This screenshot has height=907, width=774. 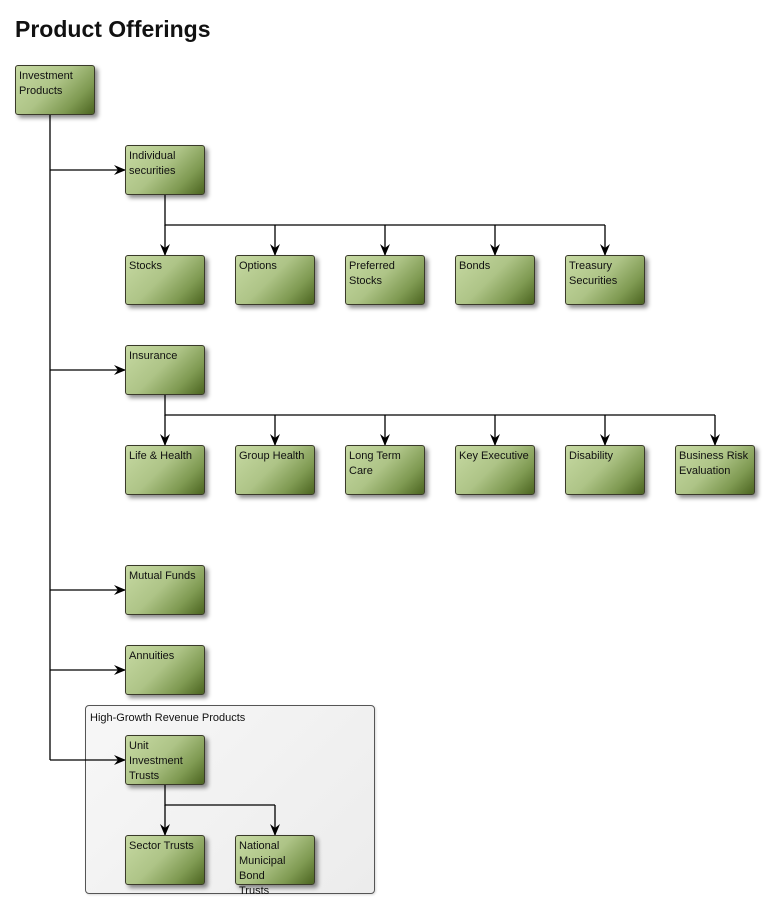 I want to click on node-label: Options, so click(x=258, y=266).